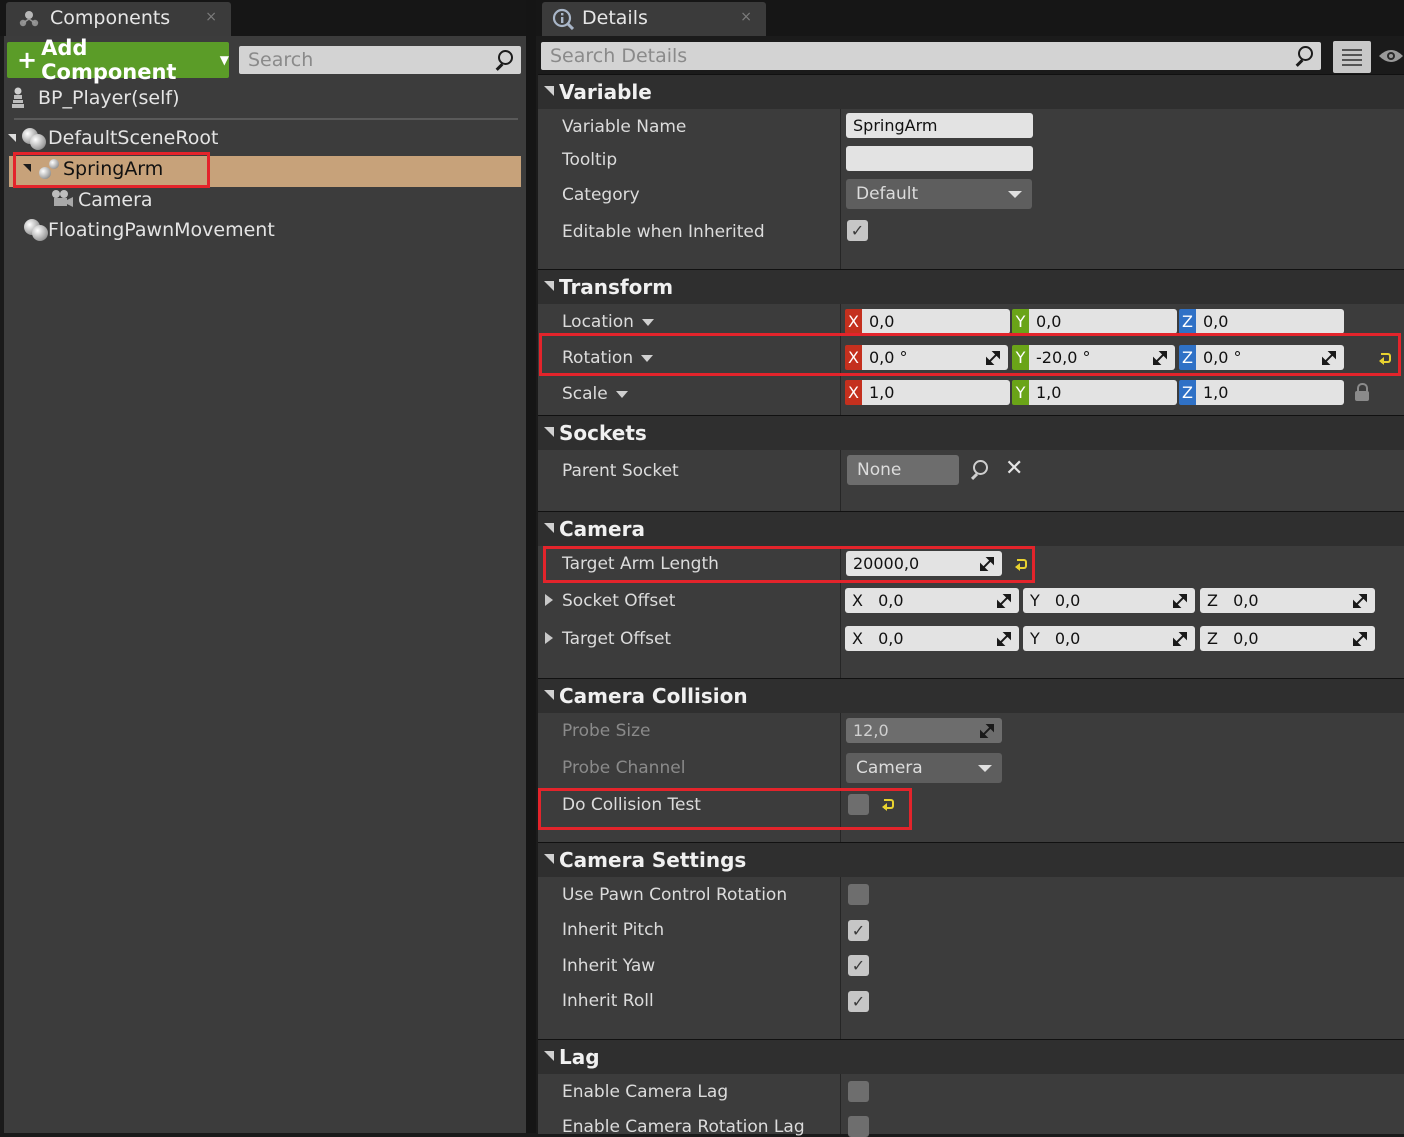 The height and width of the screenshot is (1137, 1404). I want to click on tree-divider, so click(266, 119).